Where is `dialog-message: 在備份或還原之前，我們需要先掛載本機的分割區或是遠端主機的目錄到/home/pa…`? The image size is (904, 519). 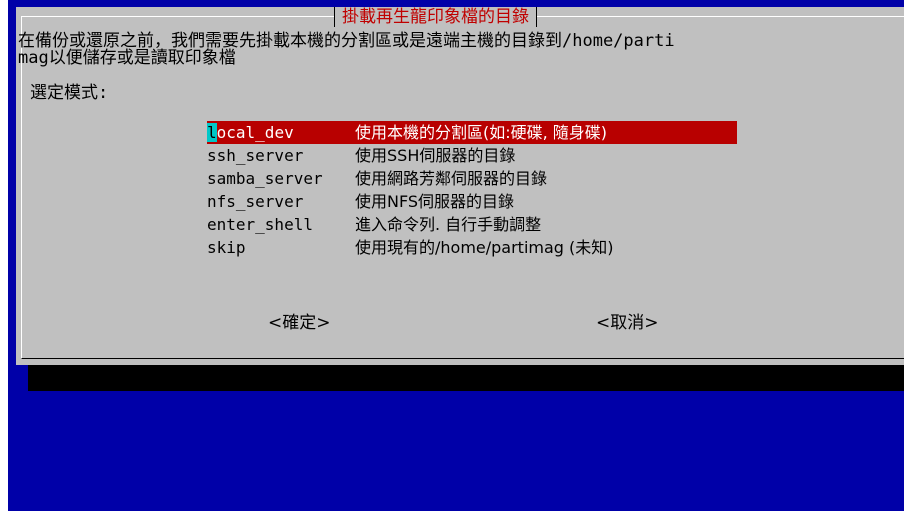 dialog-message: 在備份或還原之前，我們需要先掛載本機的分割區或是遠端主機的目錄到/home/pa… is located at coordinates (346, 50).